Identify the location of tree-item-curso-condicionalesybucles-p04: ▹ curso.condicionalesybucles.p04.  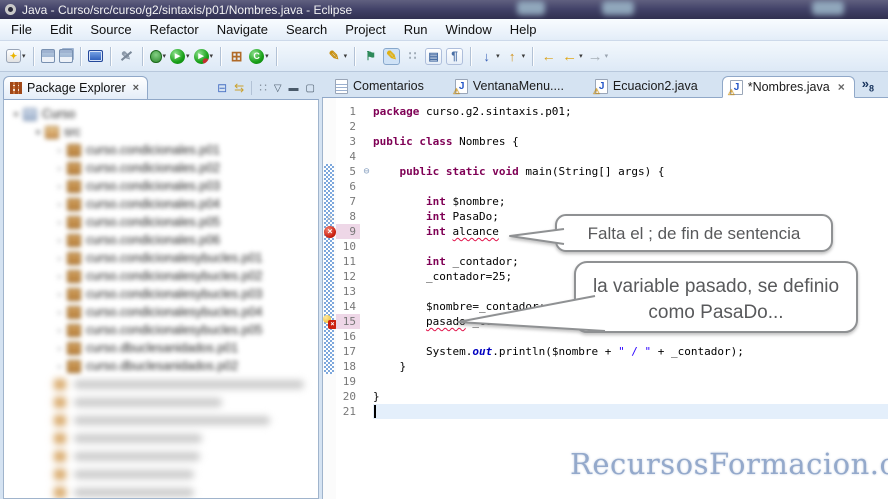
(161, 312).